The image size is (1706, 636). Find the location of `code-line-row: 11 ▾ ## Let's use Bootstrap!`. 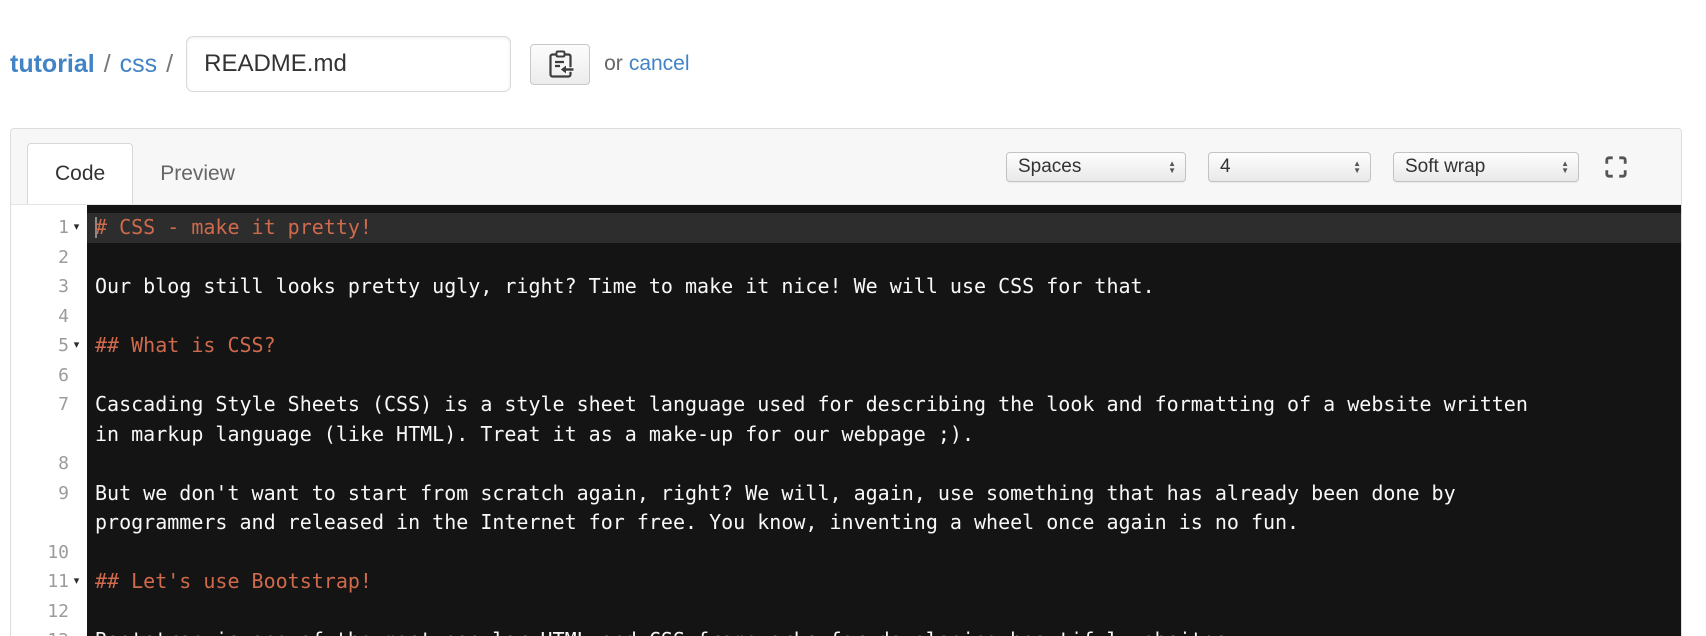

code-line-row: 11 ▾ ## Let's use Bootstrap! is located at coordinates (846, 582).